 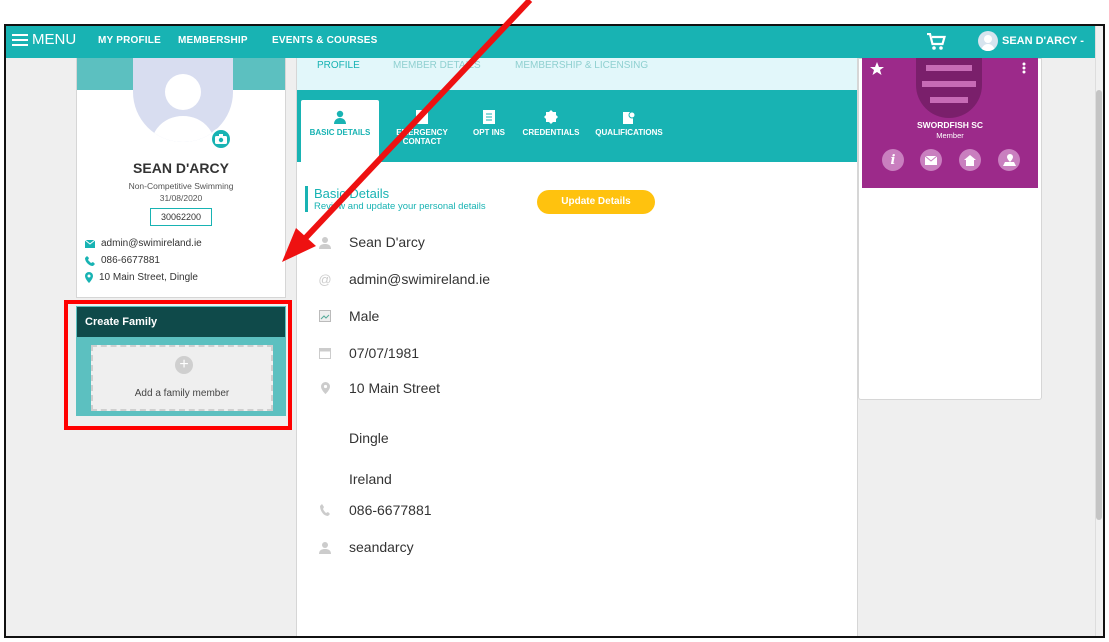 I want to click on camera-icon, so click(x=221, y=139).